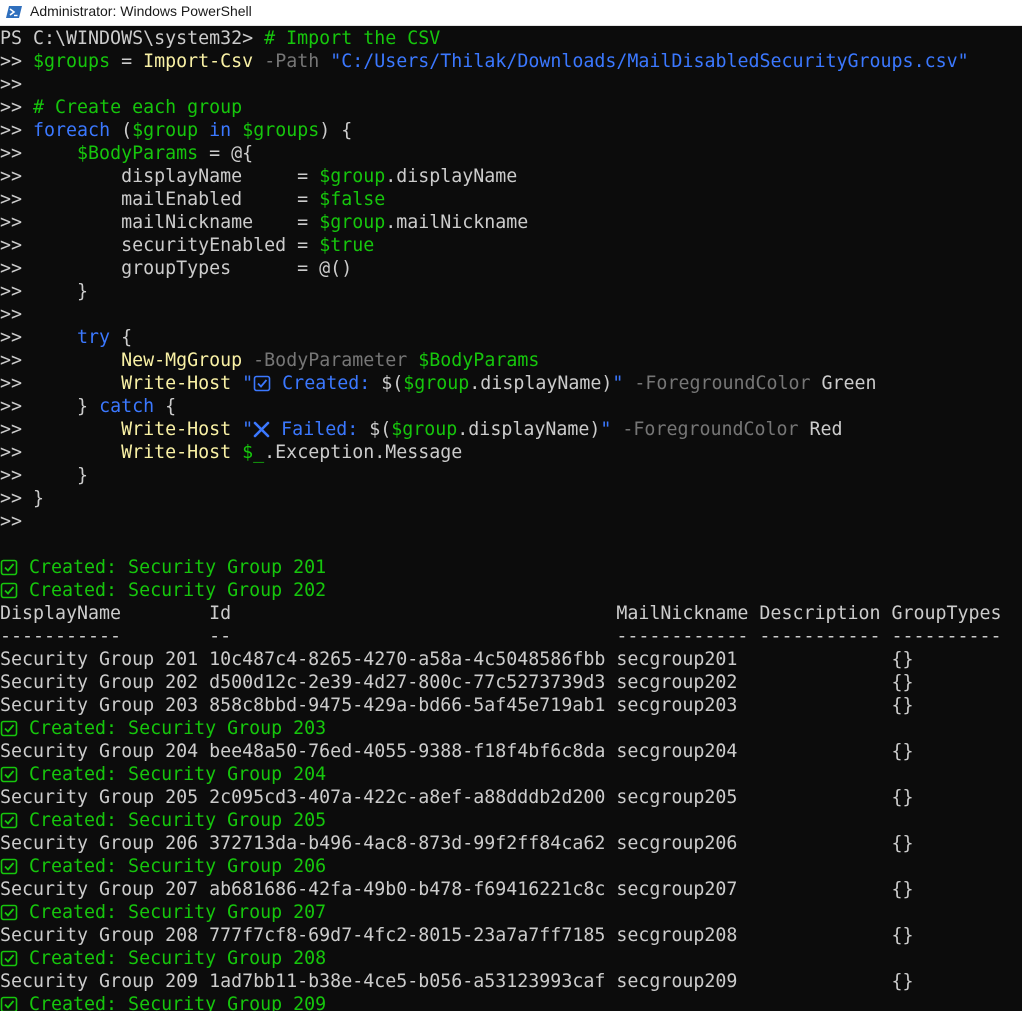 The width and height of the screenshot is (1022, 1011). Describe the element at coordinates (121, 337) in the screenshot. I see `terminal-text: {` at that location.